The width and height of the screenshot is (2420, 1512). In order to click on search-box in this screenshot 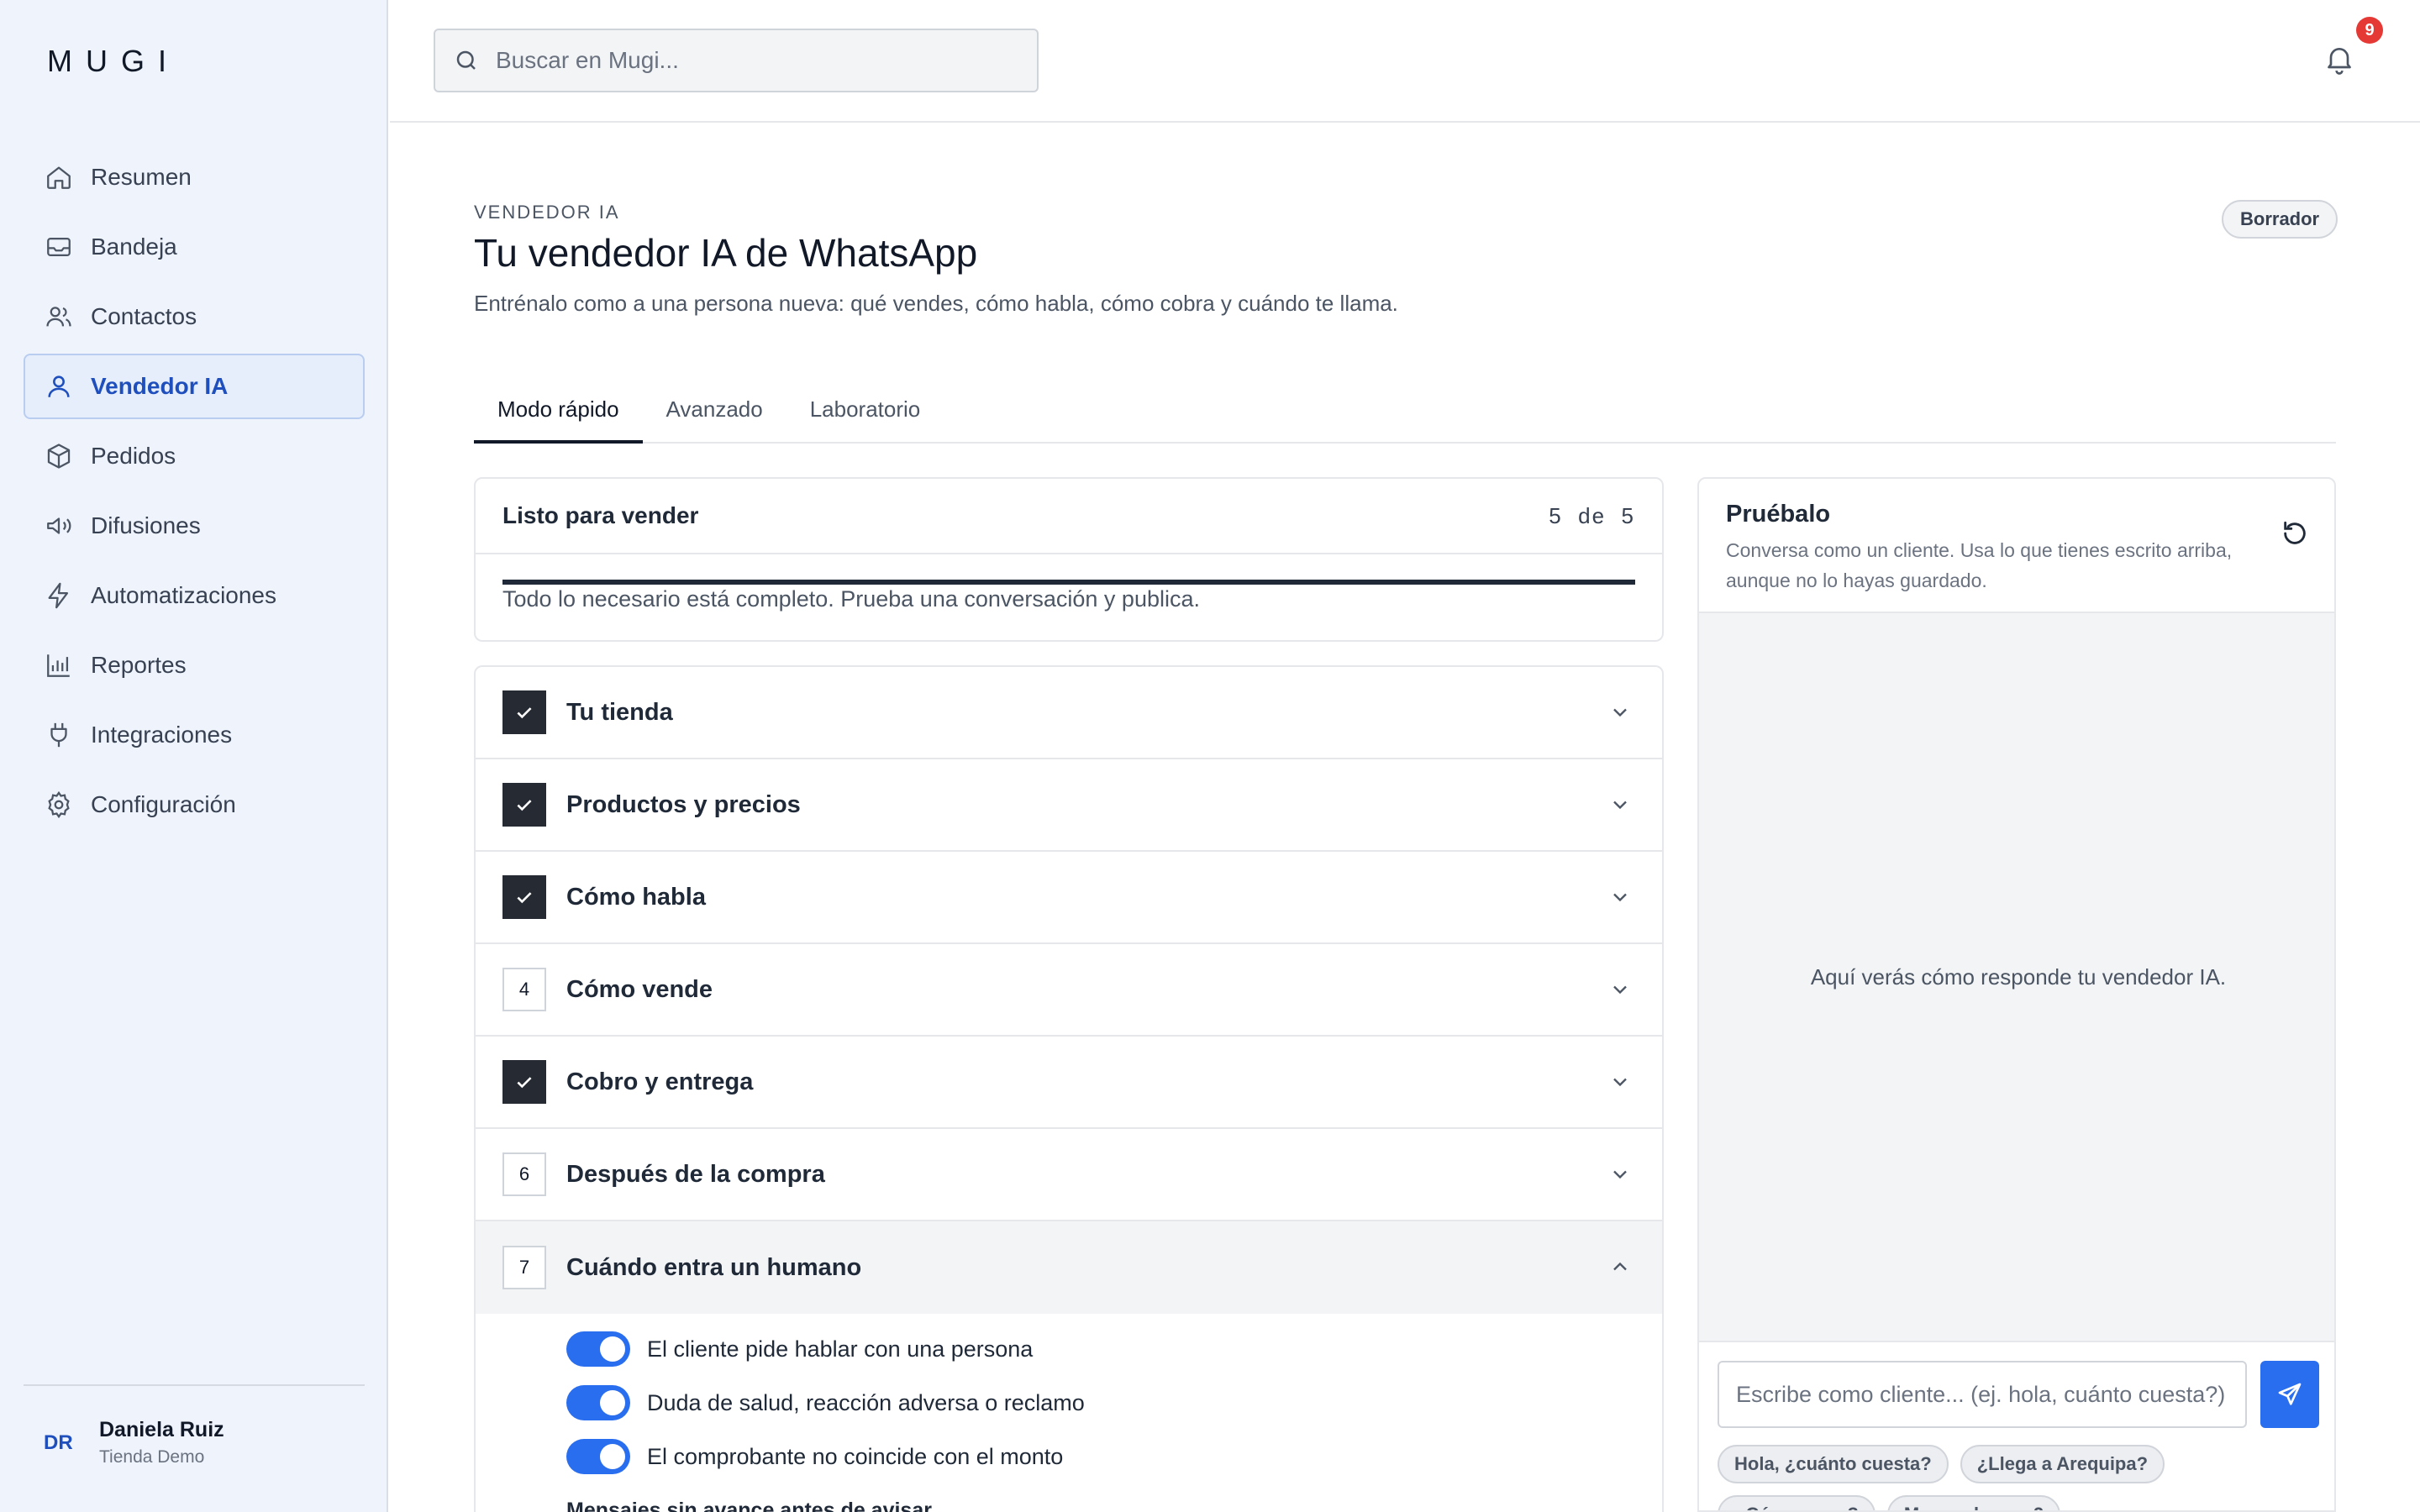, I will do `click(736, 60)`.